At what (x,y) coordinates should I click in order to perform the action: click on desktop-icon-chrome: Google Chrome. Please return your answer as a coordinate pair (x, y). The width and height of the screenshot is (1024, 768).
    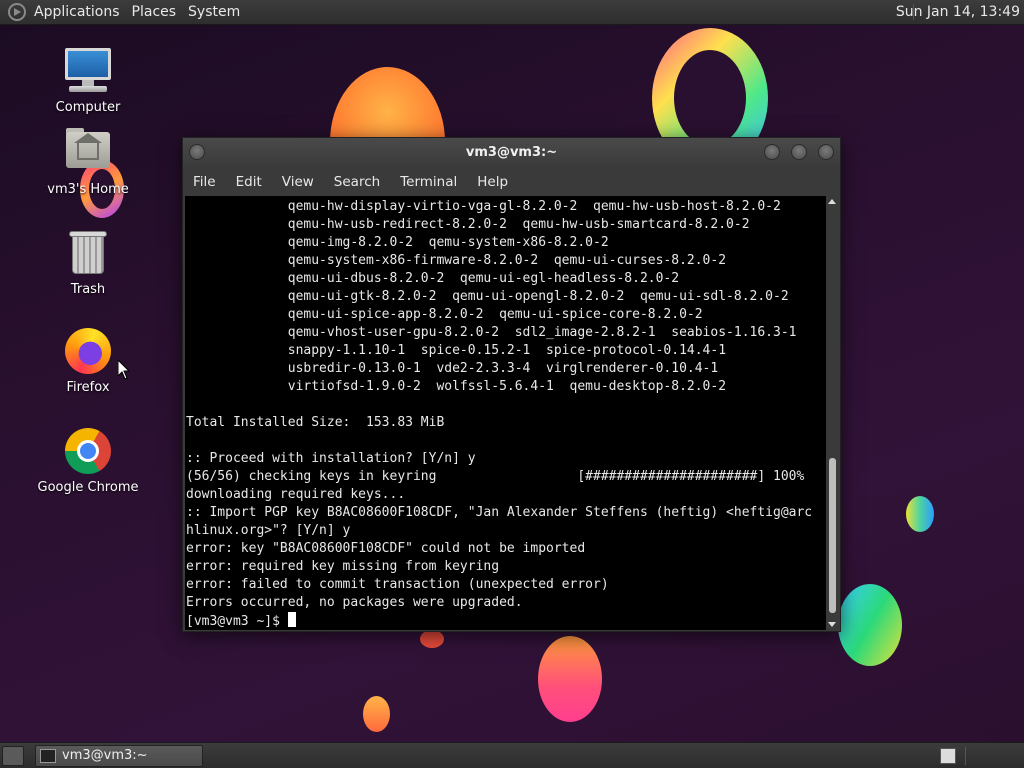
    Looking at the image, I should click on (88, 460).